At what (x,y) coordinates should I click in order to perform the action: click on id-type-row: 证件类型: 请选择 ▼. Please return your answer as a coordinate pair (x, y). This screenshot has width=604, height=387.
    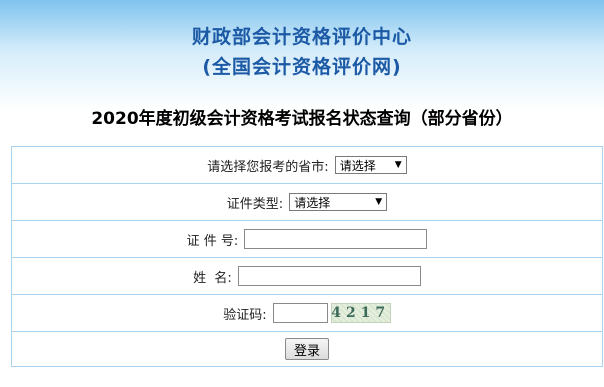
    Looking at the image, I should click on (307, 202).